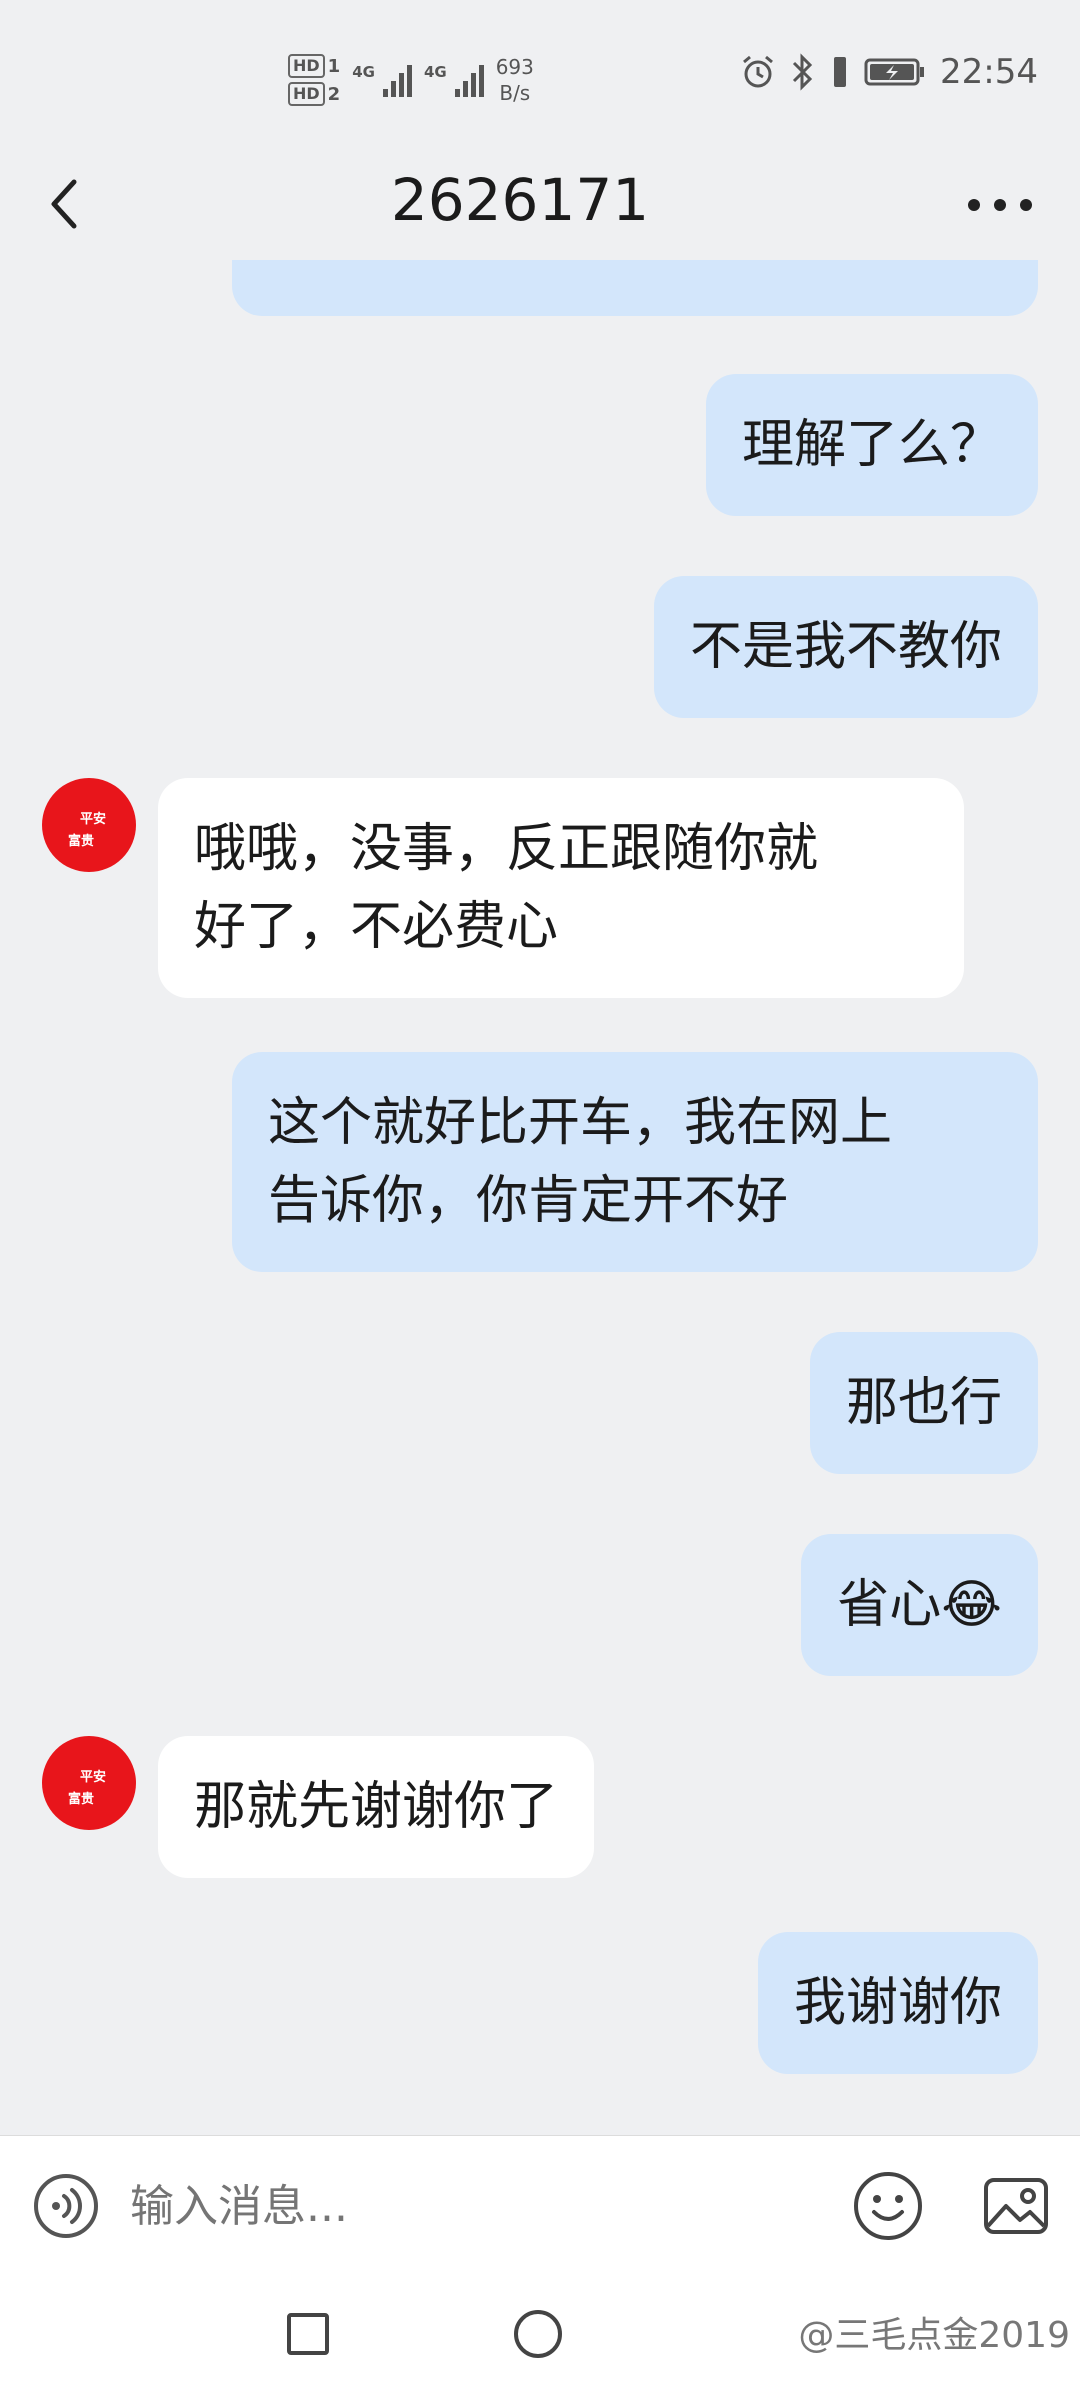  Describe the element at coordinates (802, 72) in the screenshot. I see `bluetooth-icon` at that location.